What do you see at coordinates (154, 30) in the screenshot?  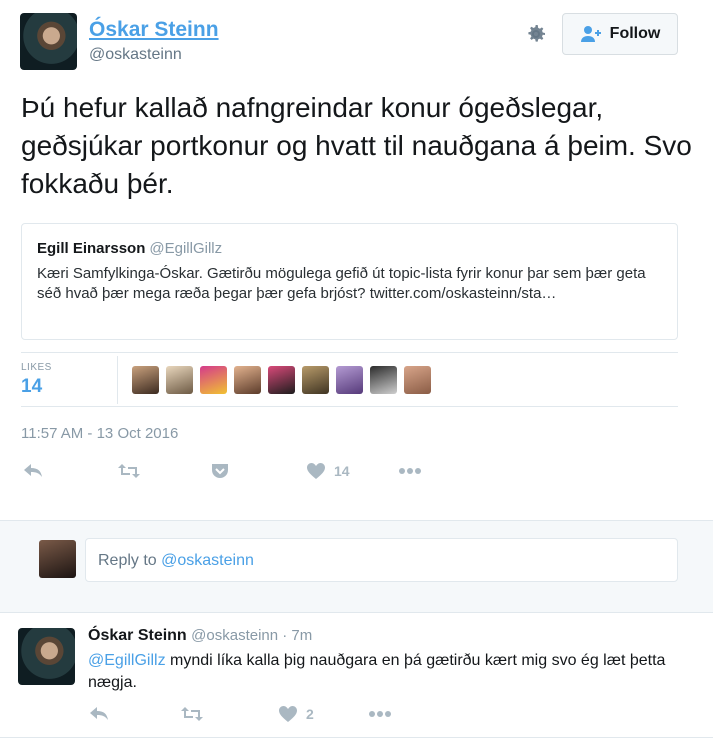 I see `author-name: Óskar Steinn` at bounding box center [154, 30].